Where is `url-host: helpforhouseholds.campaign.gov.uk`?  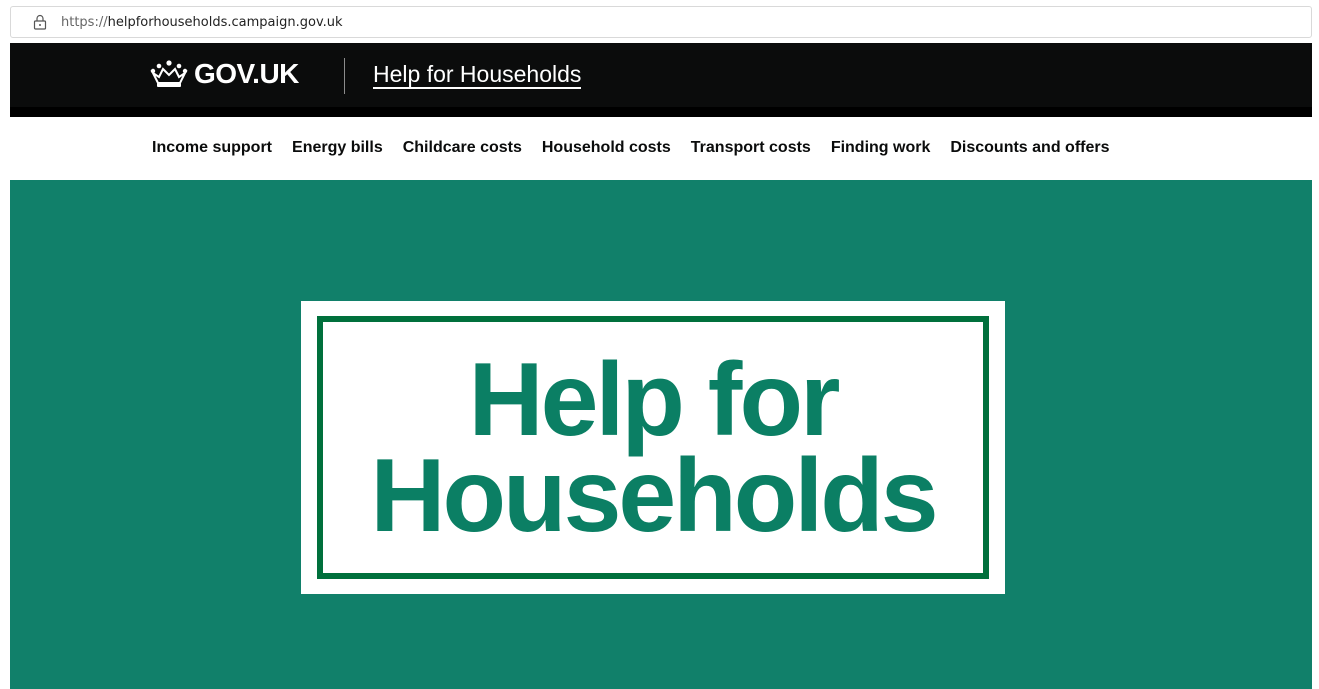
url-host: helpforhouseholds.campaign.gov.uk is located at coordinates (225, 22).